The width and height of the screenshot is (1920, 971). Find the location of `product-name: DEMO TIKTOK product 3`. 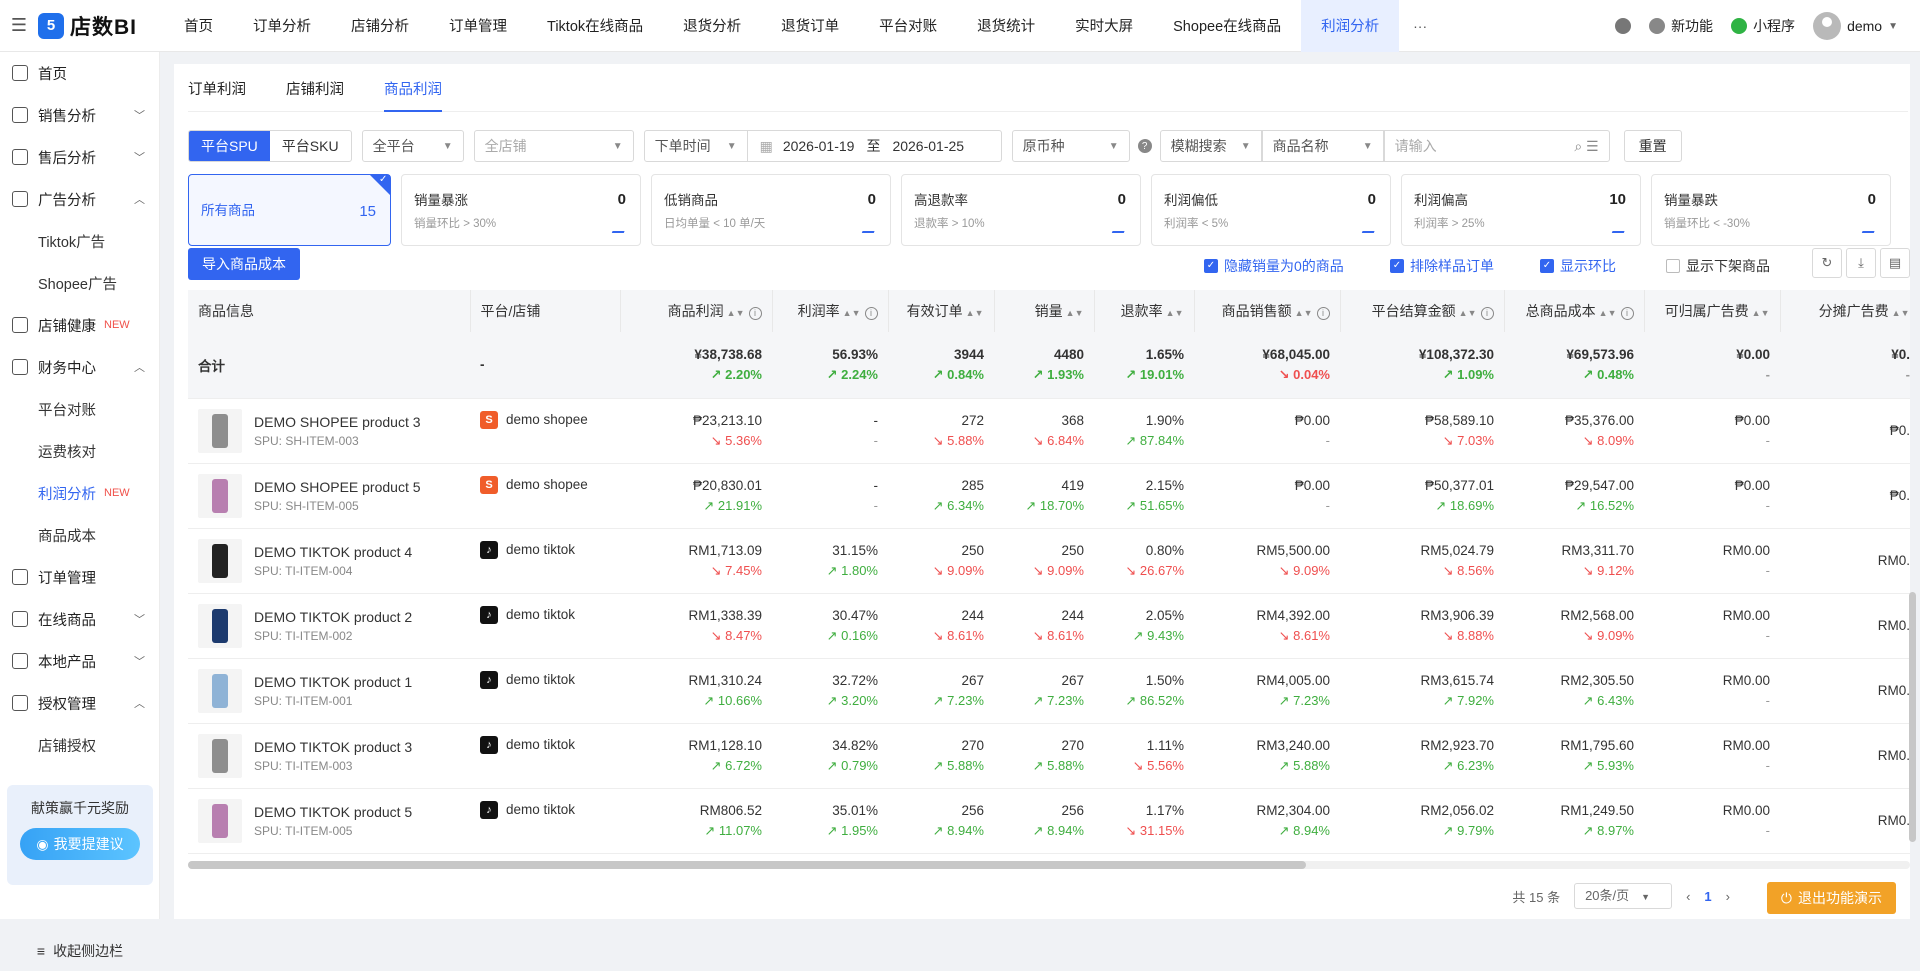

product-name: DEMO TIKTOK product 3 is located at coordinates (333, 747).